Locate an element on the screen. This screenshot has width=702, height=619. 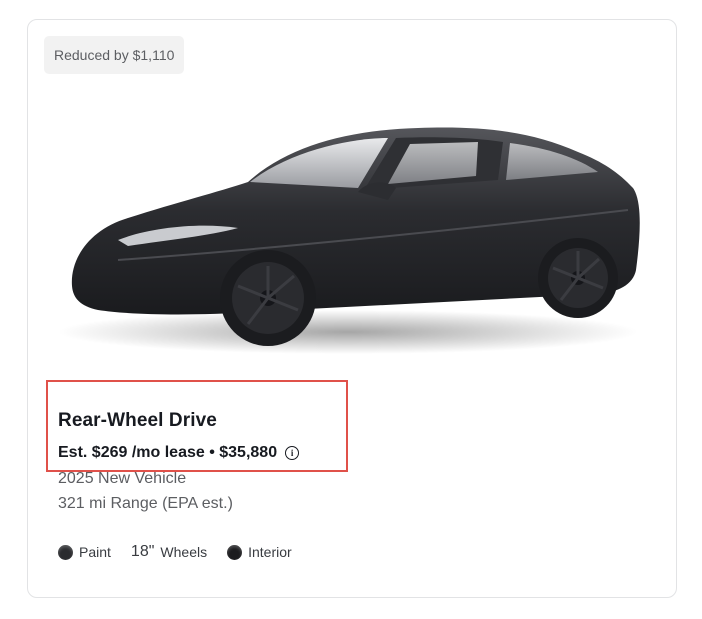
options-row: Paint 18" Wheels Interior is located at coordinates (185, 552).